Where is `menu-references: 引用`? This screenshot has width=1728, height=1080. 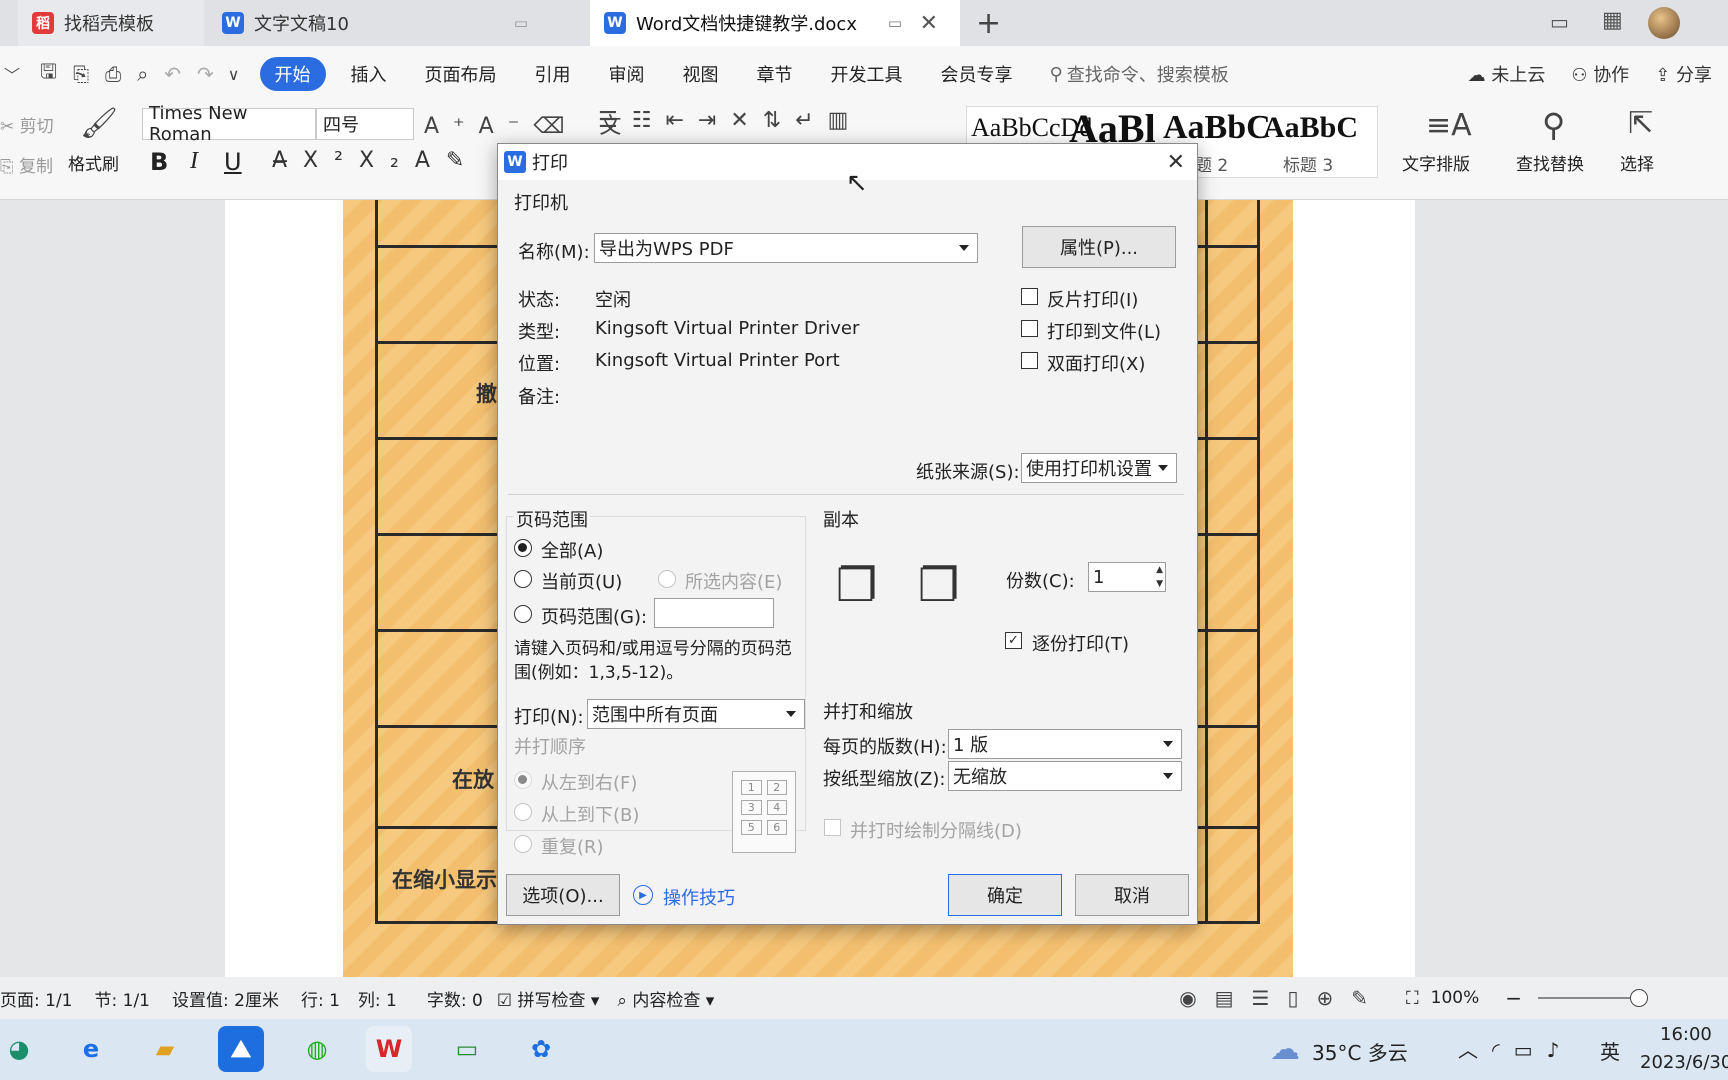
menu-references: 引用 is located at coordinates (553, 74).